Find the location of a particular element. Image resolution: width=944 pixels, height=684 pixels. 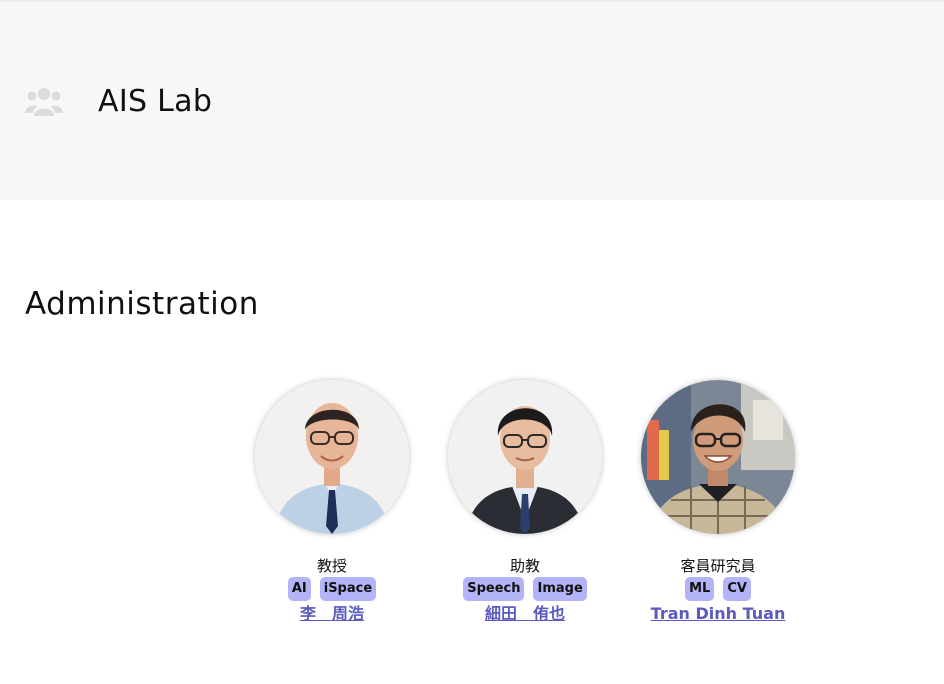

member-card: 助教 Speech Image 細田 侑也 is located at coordinates (525, 502).